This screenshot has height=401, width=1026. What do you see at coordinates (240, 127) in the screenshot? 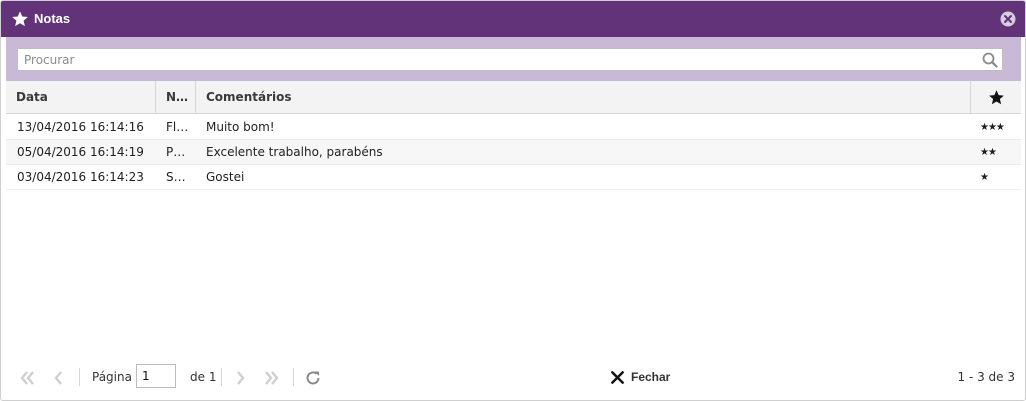
I see `cell-comment: Muito bom!` at bounding box center [240, 127].